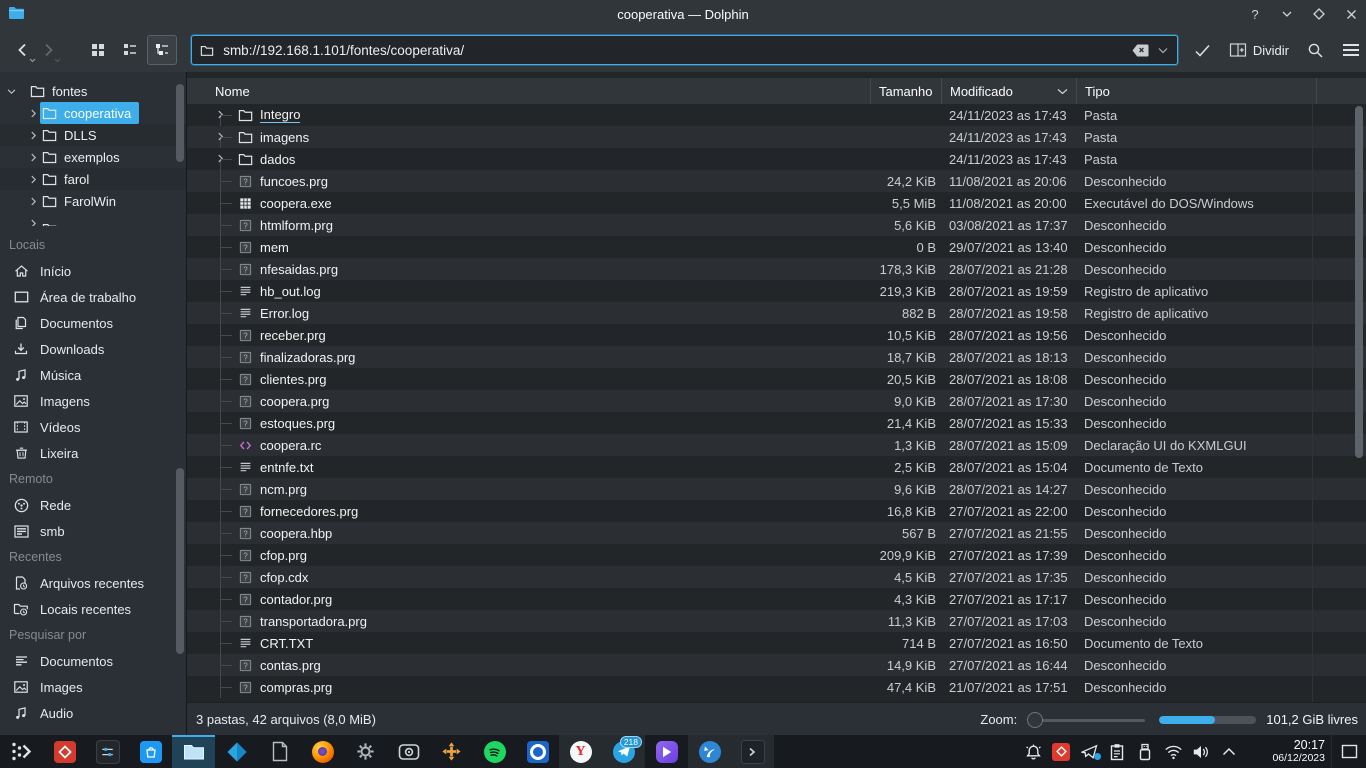  Describe the element at coordinates (1035, 719) in the screenshot. I see `zoom-slider-handle` at that location.